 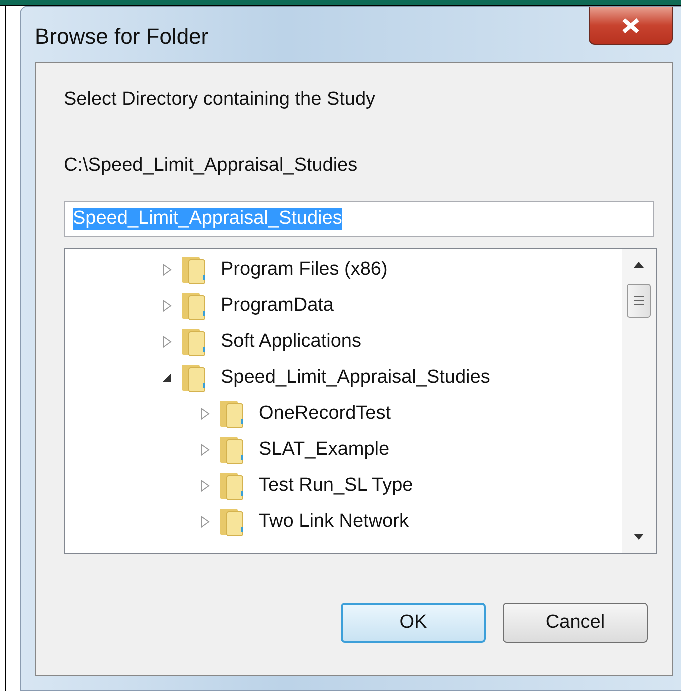 I want to click on vertical-scrollbar, so click(x=639, y=401).